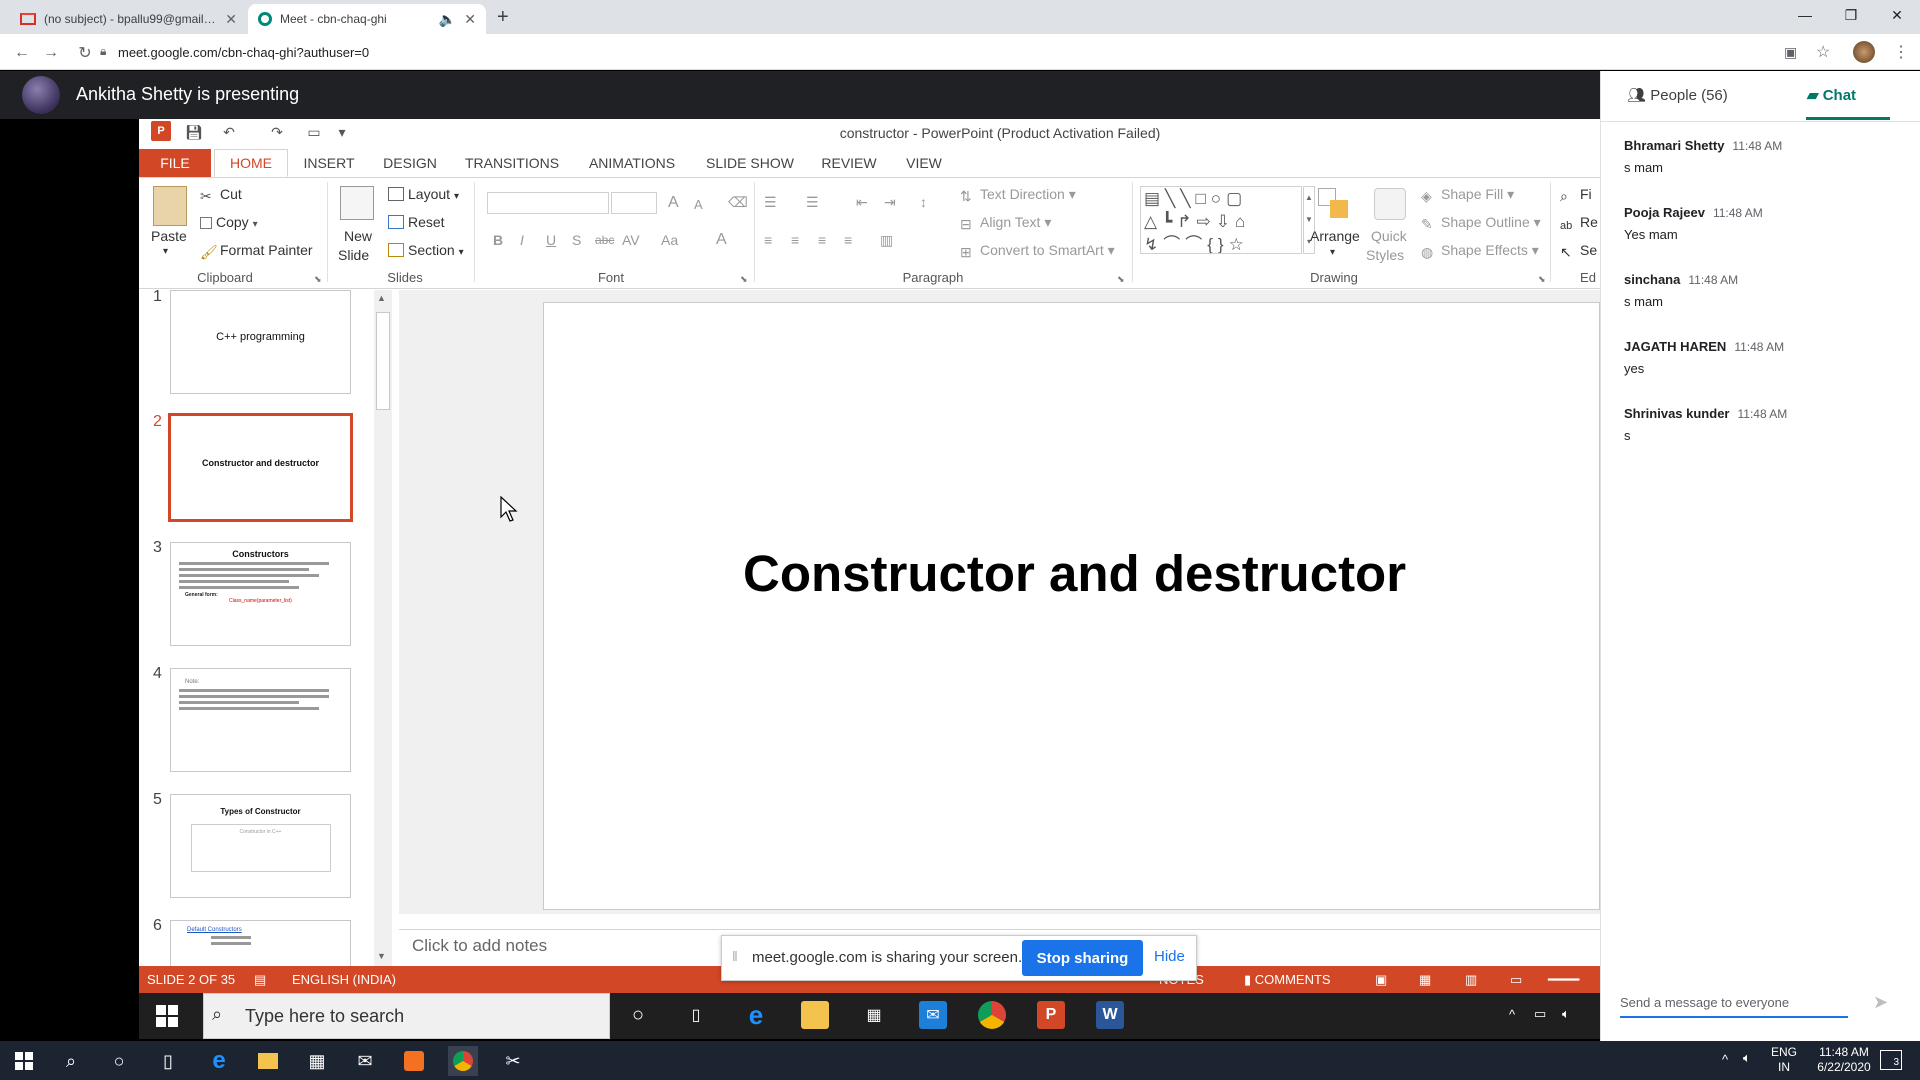 This screenshot has width=1920, height=1080. Describe the element at coordinates (221, 195) in the screenshot. I see `cut-button: ✂ Cut` at that location.